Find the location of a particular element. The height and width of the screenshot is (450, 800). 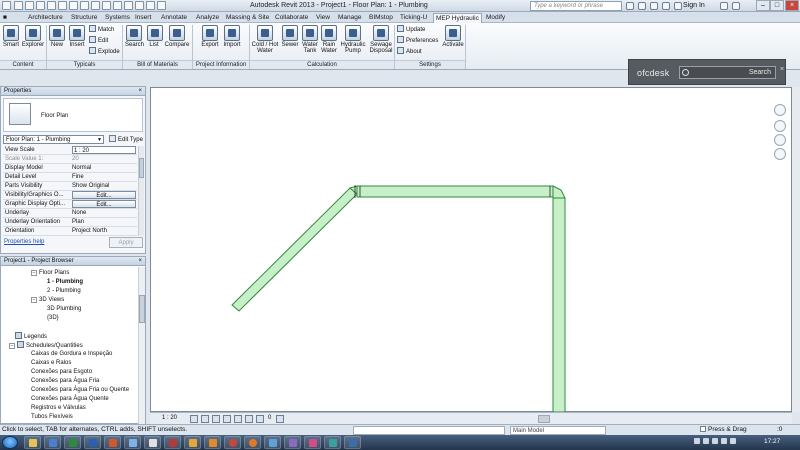

clock: 17:27 is located at coordinates (772, 441).